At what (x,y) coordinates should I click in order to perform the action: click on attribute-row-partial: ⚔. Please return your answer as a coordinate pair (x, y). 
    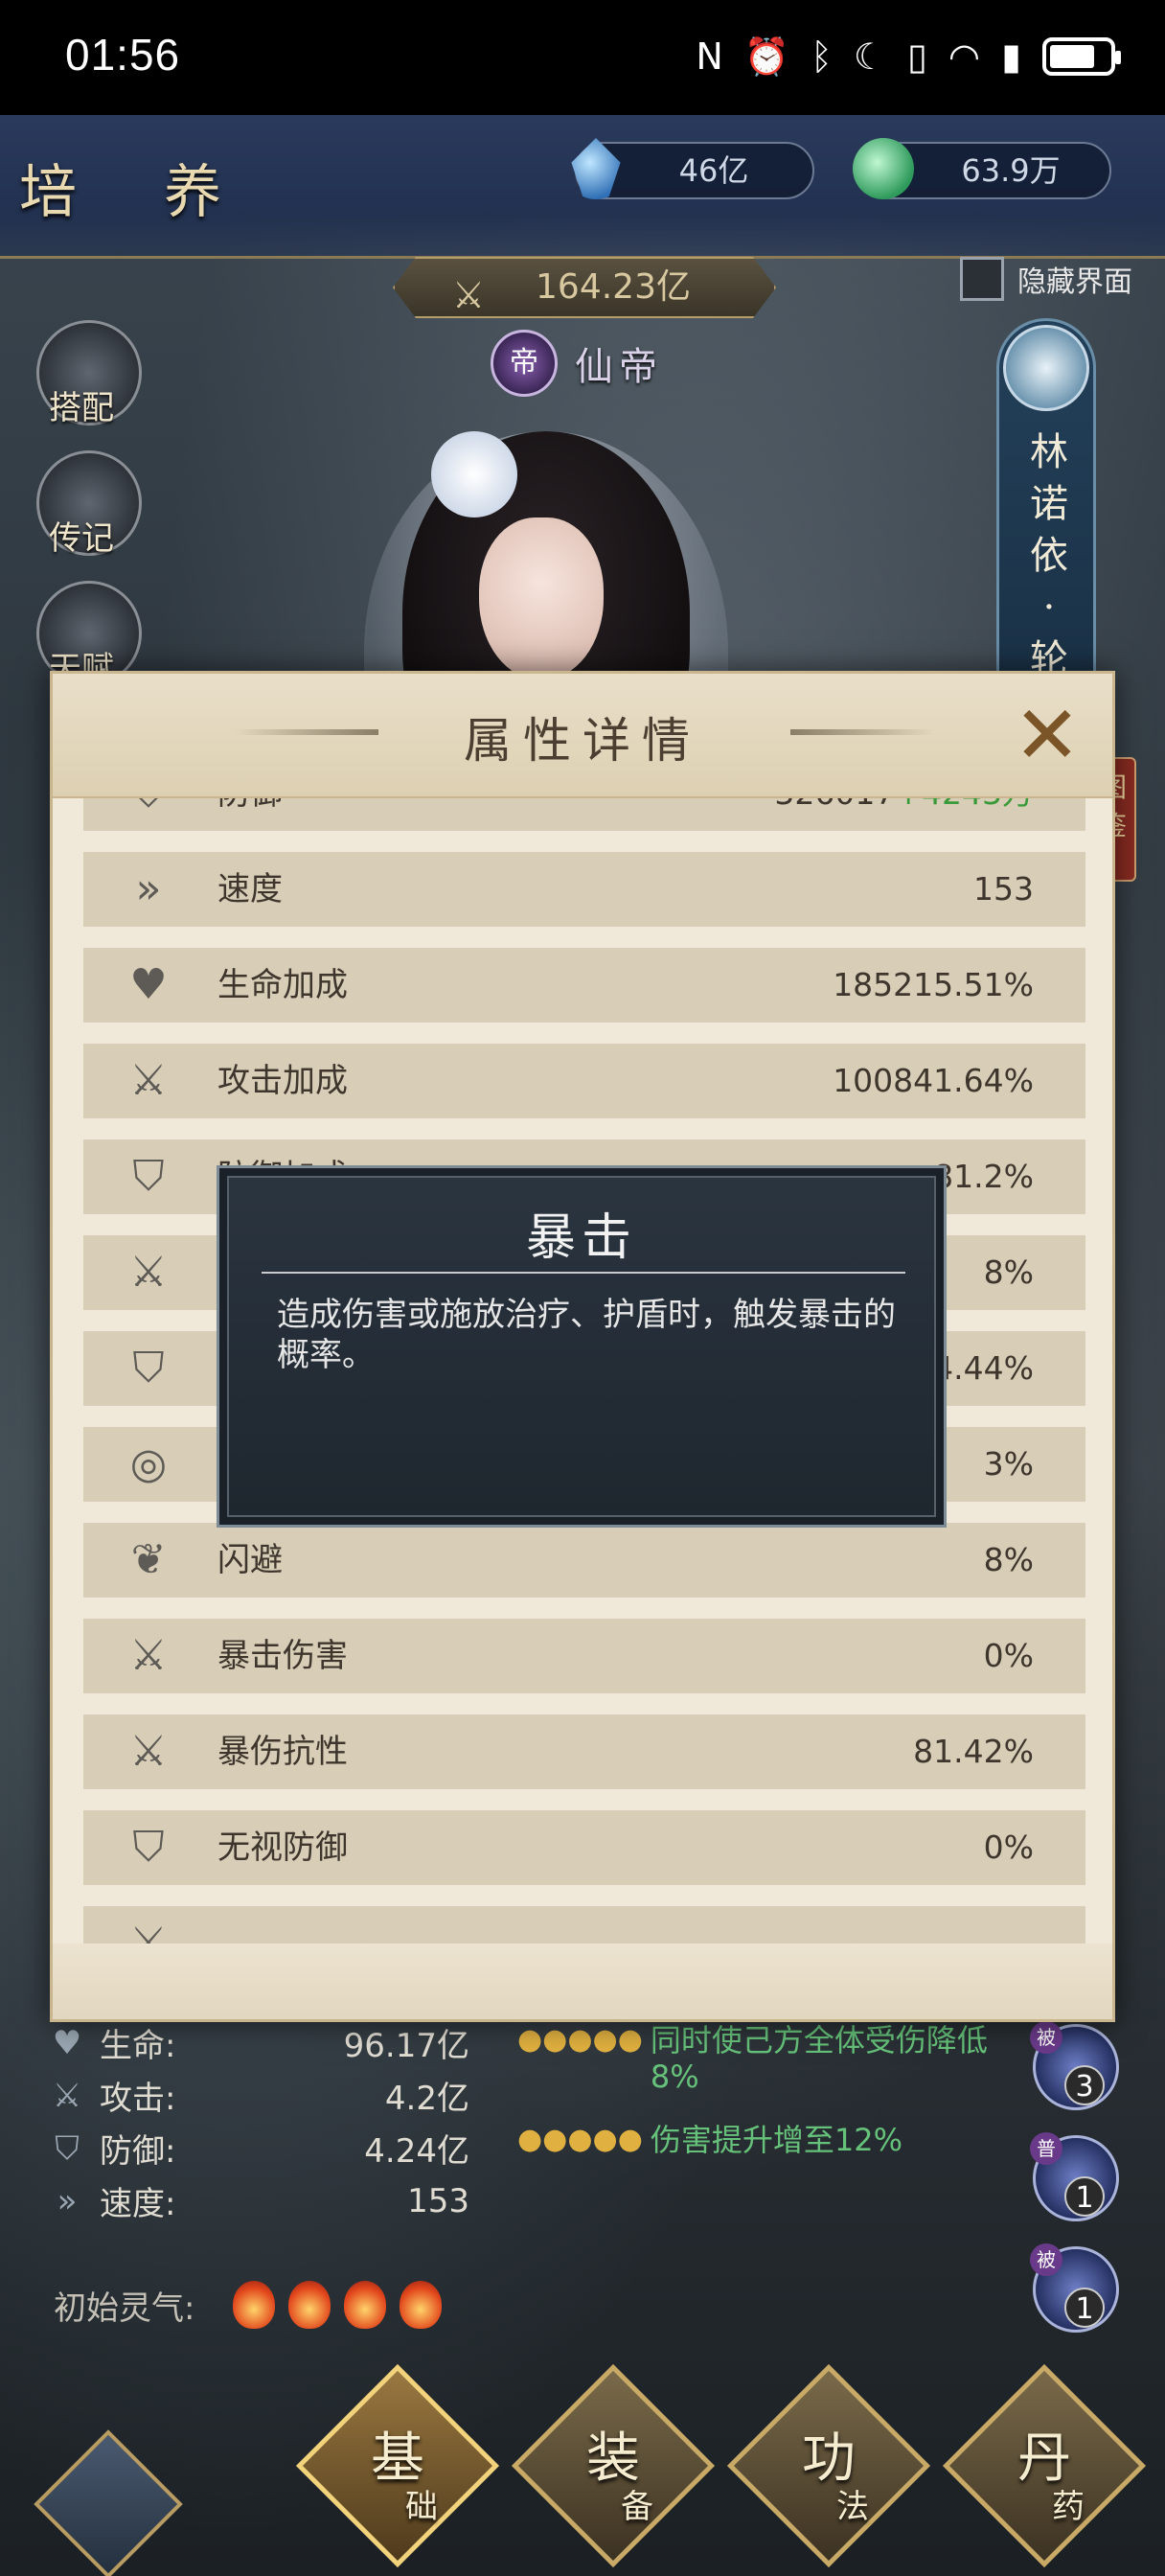
    Looking at the image, I should click on (584, 1925).